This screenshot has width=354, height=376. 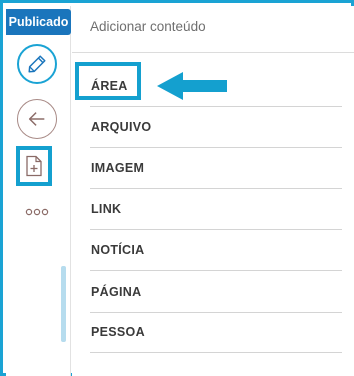 I want to click on back-button, so click(x=37, y=119).